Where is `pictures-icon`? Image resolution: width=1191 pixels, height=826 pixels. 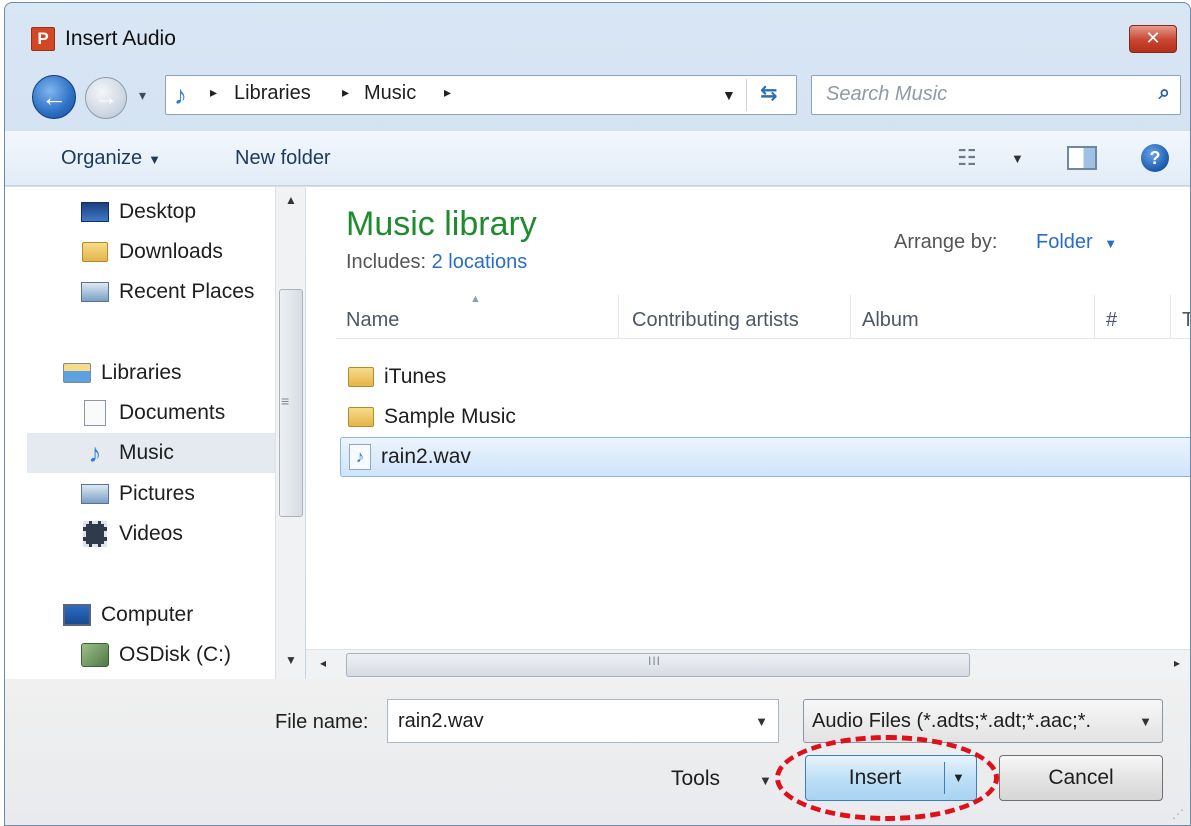
pictures-icon is located at coordinates (95, 494).